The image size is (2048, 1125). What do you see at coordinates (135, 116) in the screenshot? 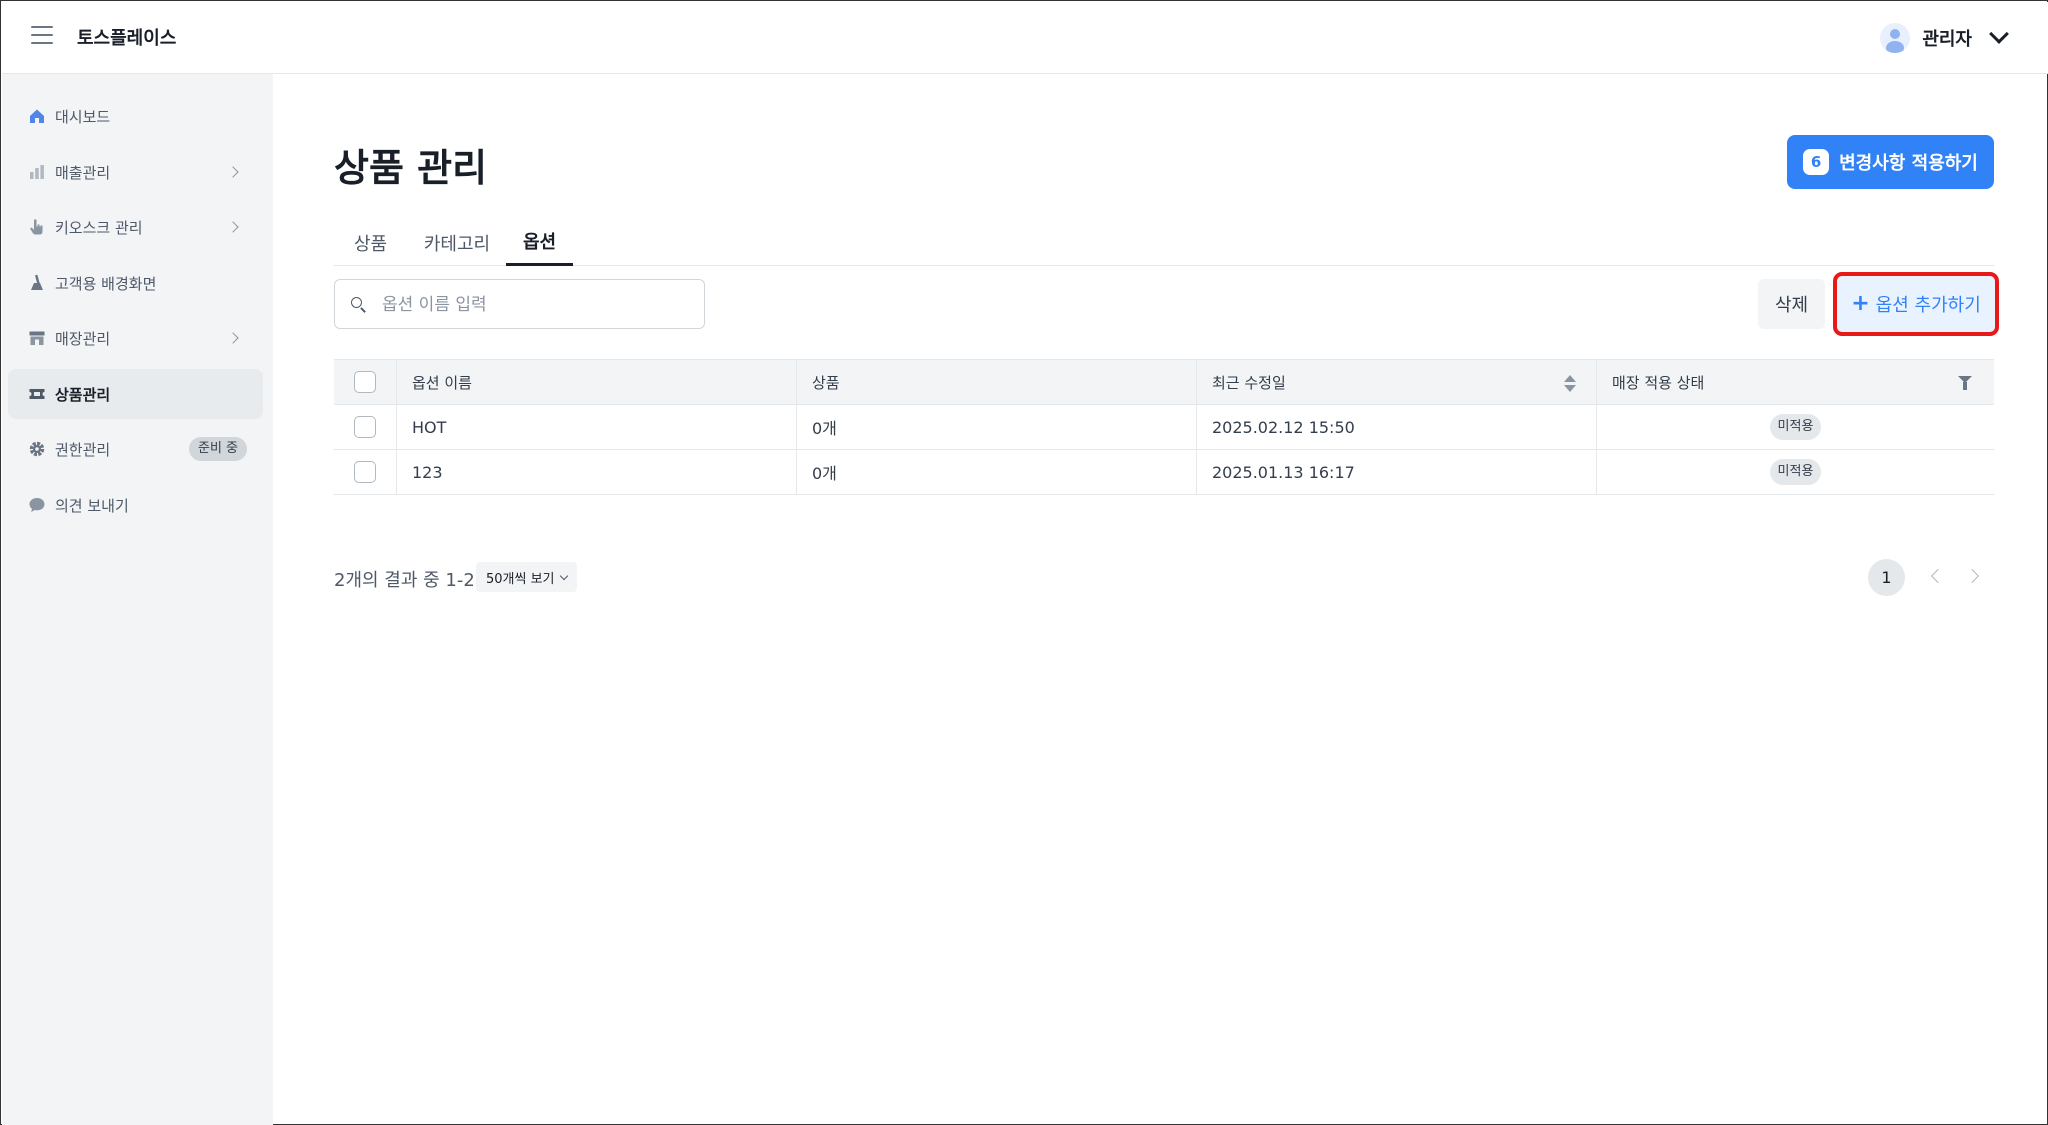
I see `sidebar-item-dashboard: 대시보드` at bounding box center [135, 116].